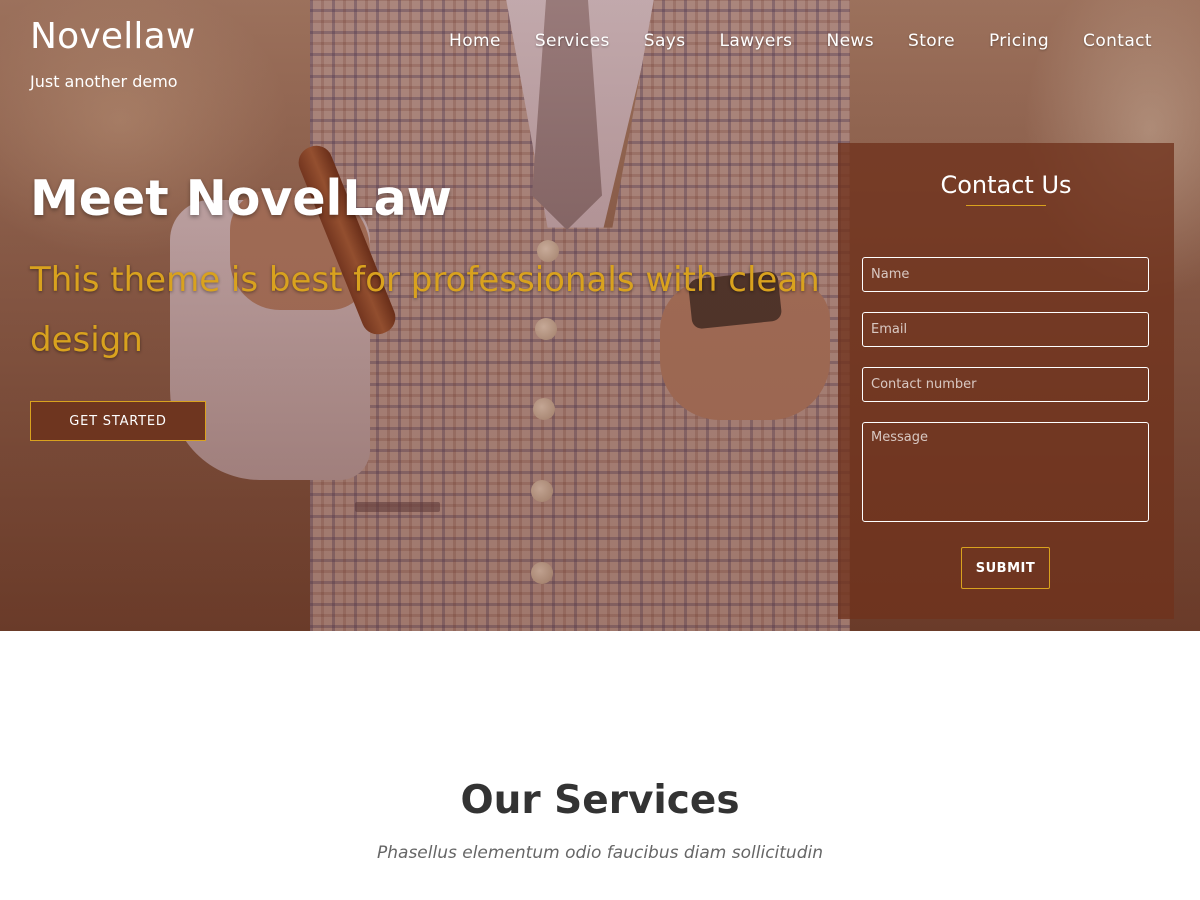  Describe the element at coordinates (1005, 472) in the screenshot. I see `message-textarea` at that location.